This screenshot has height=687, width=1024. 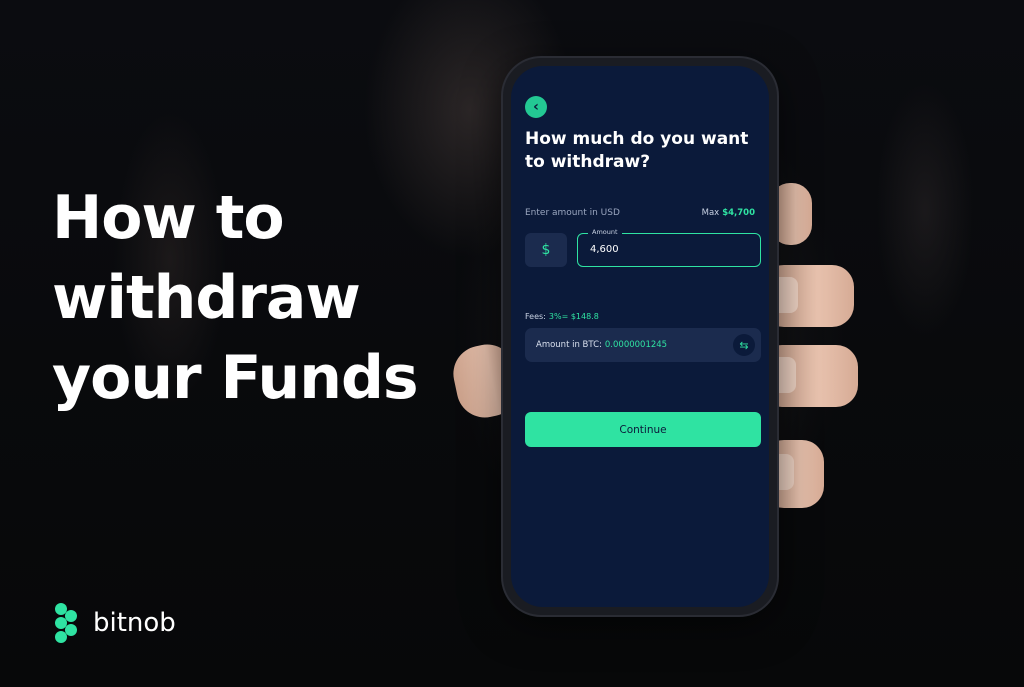 I want to click on swap-button: ⇆, so click(x=744, y=345).